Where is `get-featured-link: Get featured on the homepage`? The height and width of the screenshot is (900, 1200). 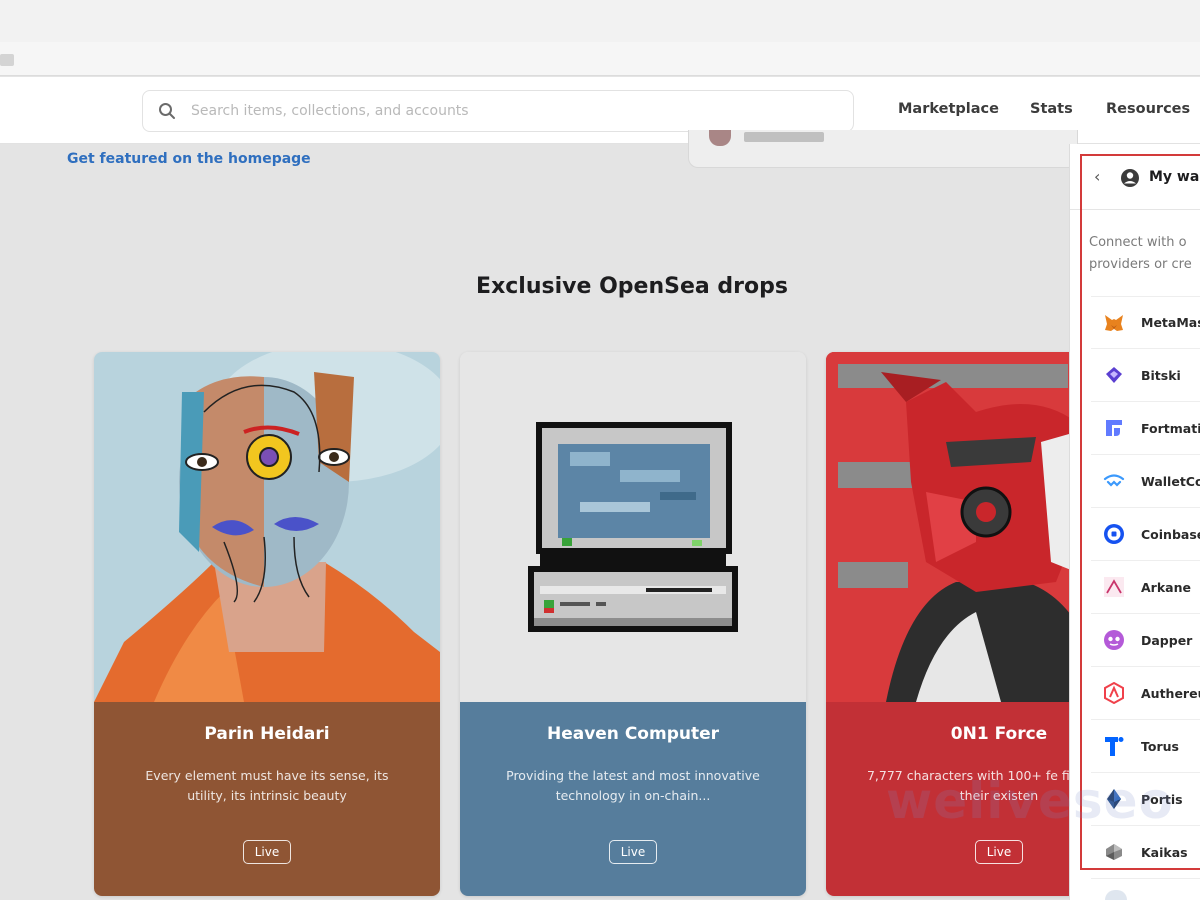
get-featured-link: Get featured on the homepage is located at coordinates (189, 159).